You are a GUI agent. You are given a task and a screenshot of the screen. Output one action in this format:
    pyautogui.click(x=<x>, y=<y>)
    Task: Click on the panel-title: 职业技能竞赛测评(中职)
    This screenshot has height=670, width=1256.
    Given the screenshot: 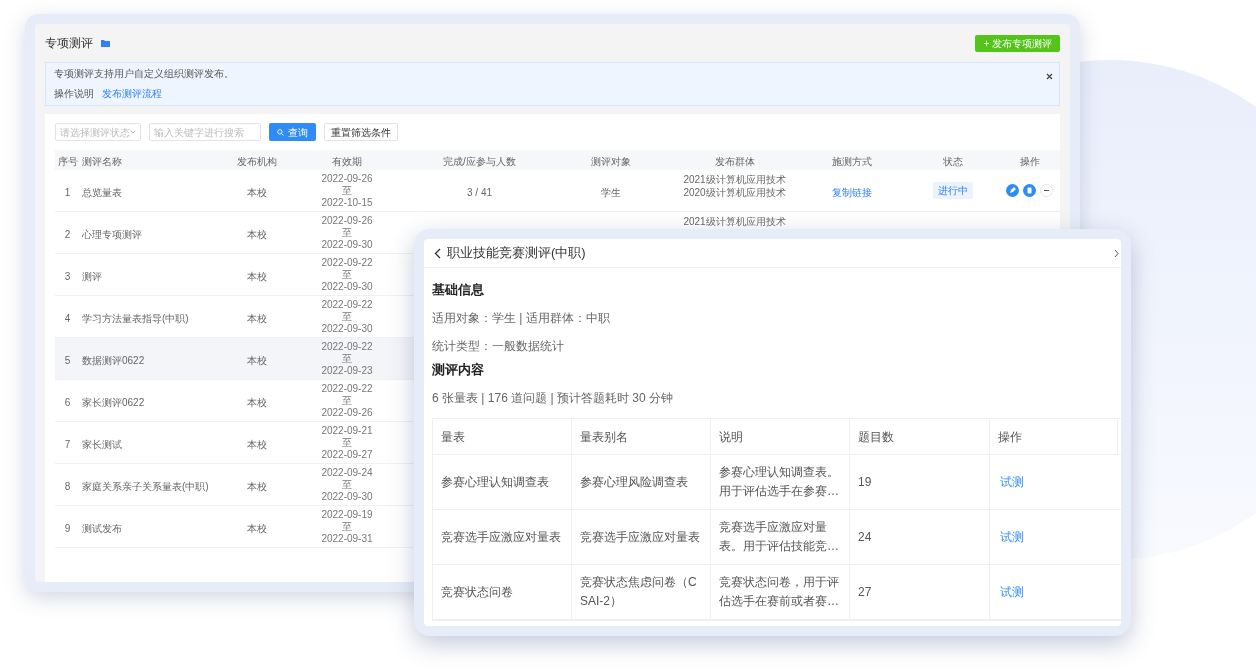 What is the action you would take?
    pyautogui.click(x=516, y=253)
    